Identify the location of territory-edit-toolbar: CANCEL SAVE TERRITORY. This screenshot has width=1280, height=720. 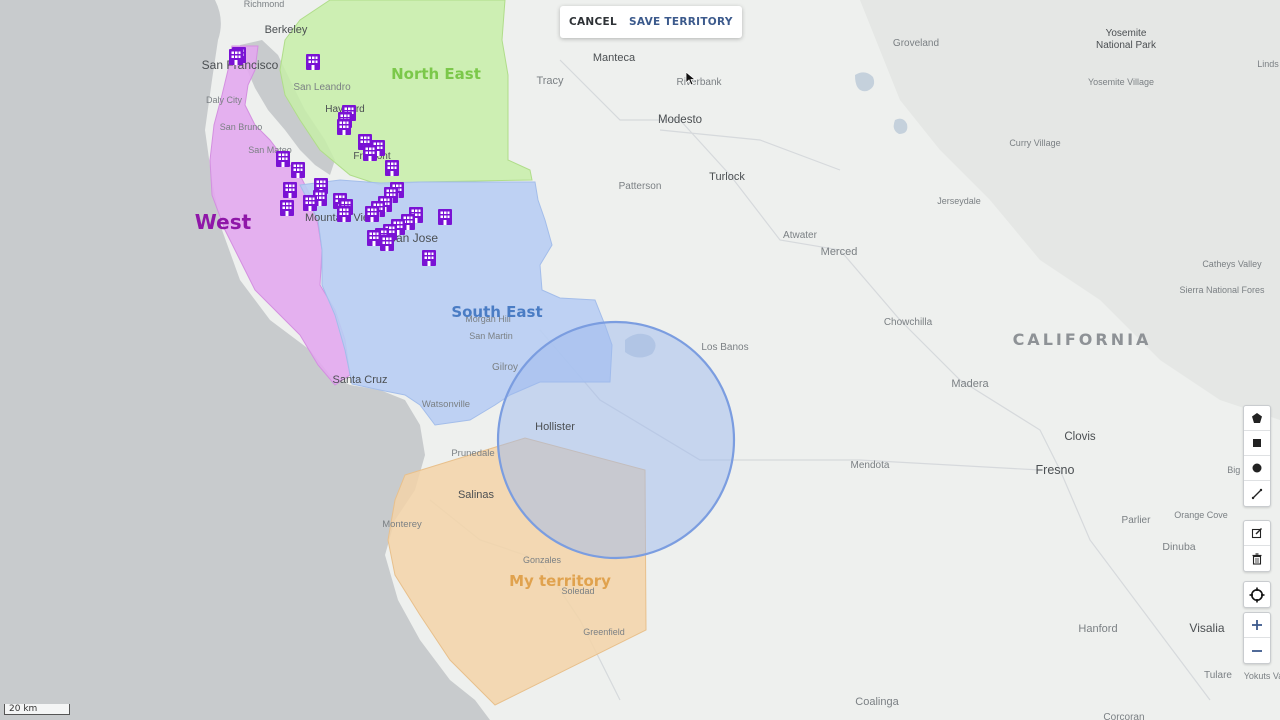
(651, 22).